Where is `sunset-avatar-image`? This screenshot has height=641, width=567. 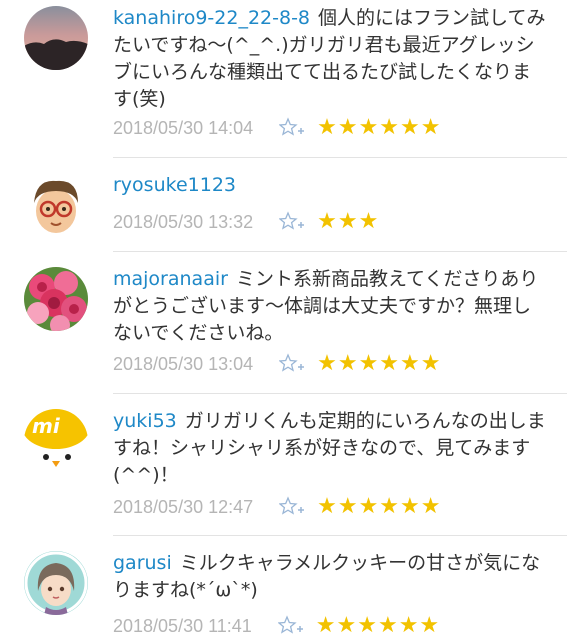 sunset-avatar-image is located at coordinates (56, 38).